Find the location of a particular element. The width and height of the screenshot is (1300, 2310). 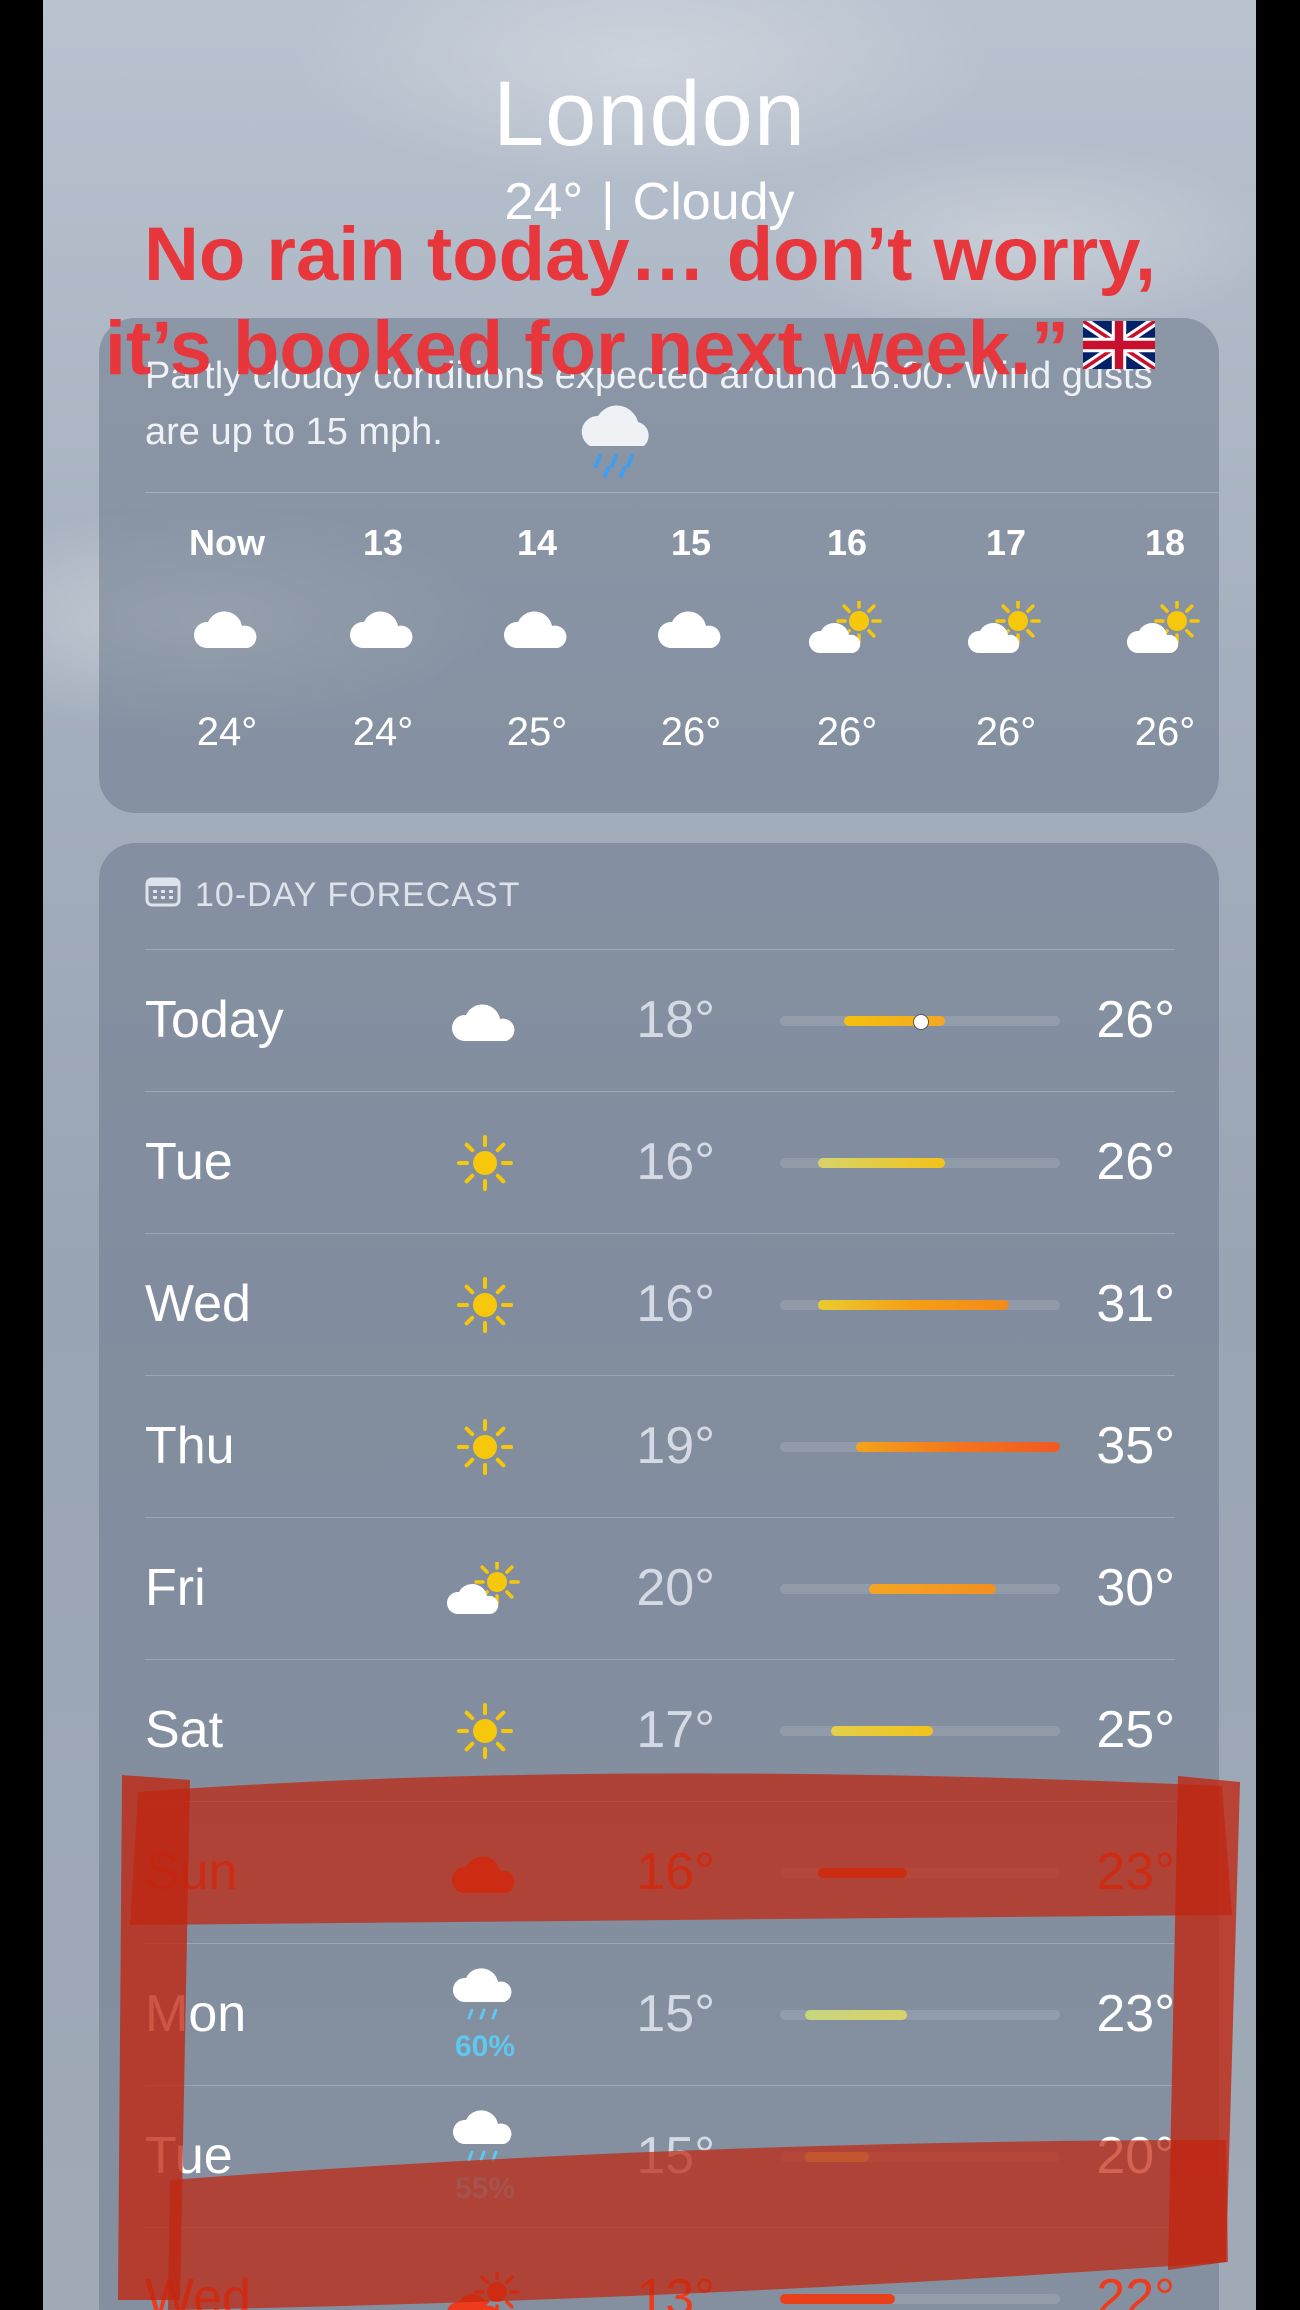

low-temp: 17° is located at coordinates (675, 1730).